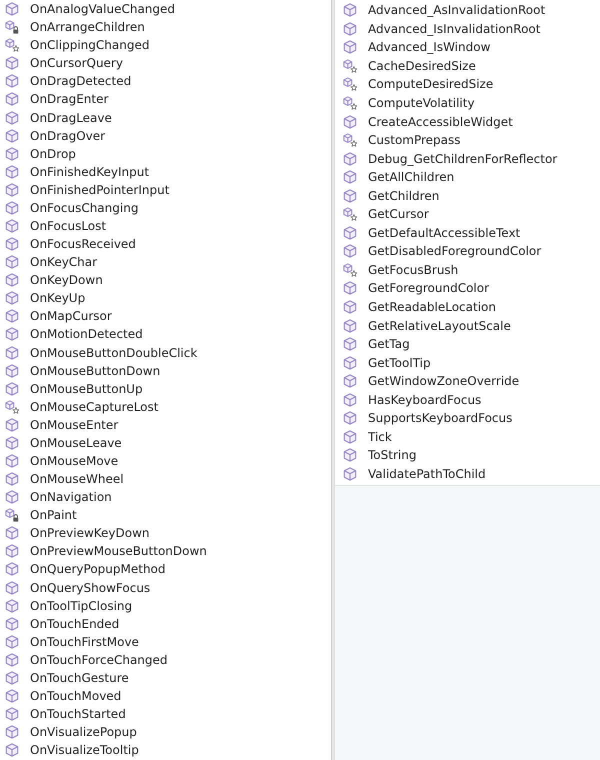  What do you see at coordinates (95, 370) in the screenshot?
I see `method-name: OnMouseButtonDown` at bounding box center [95, 370].